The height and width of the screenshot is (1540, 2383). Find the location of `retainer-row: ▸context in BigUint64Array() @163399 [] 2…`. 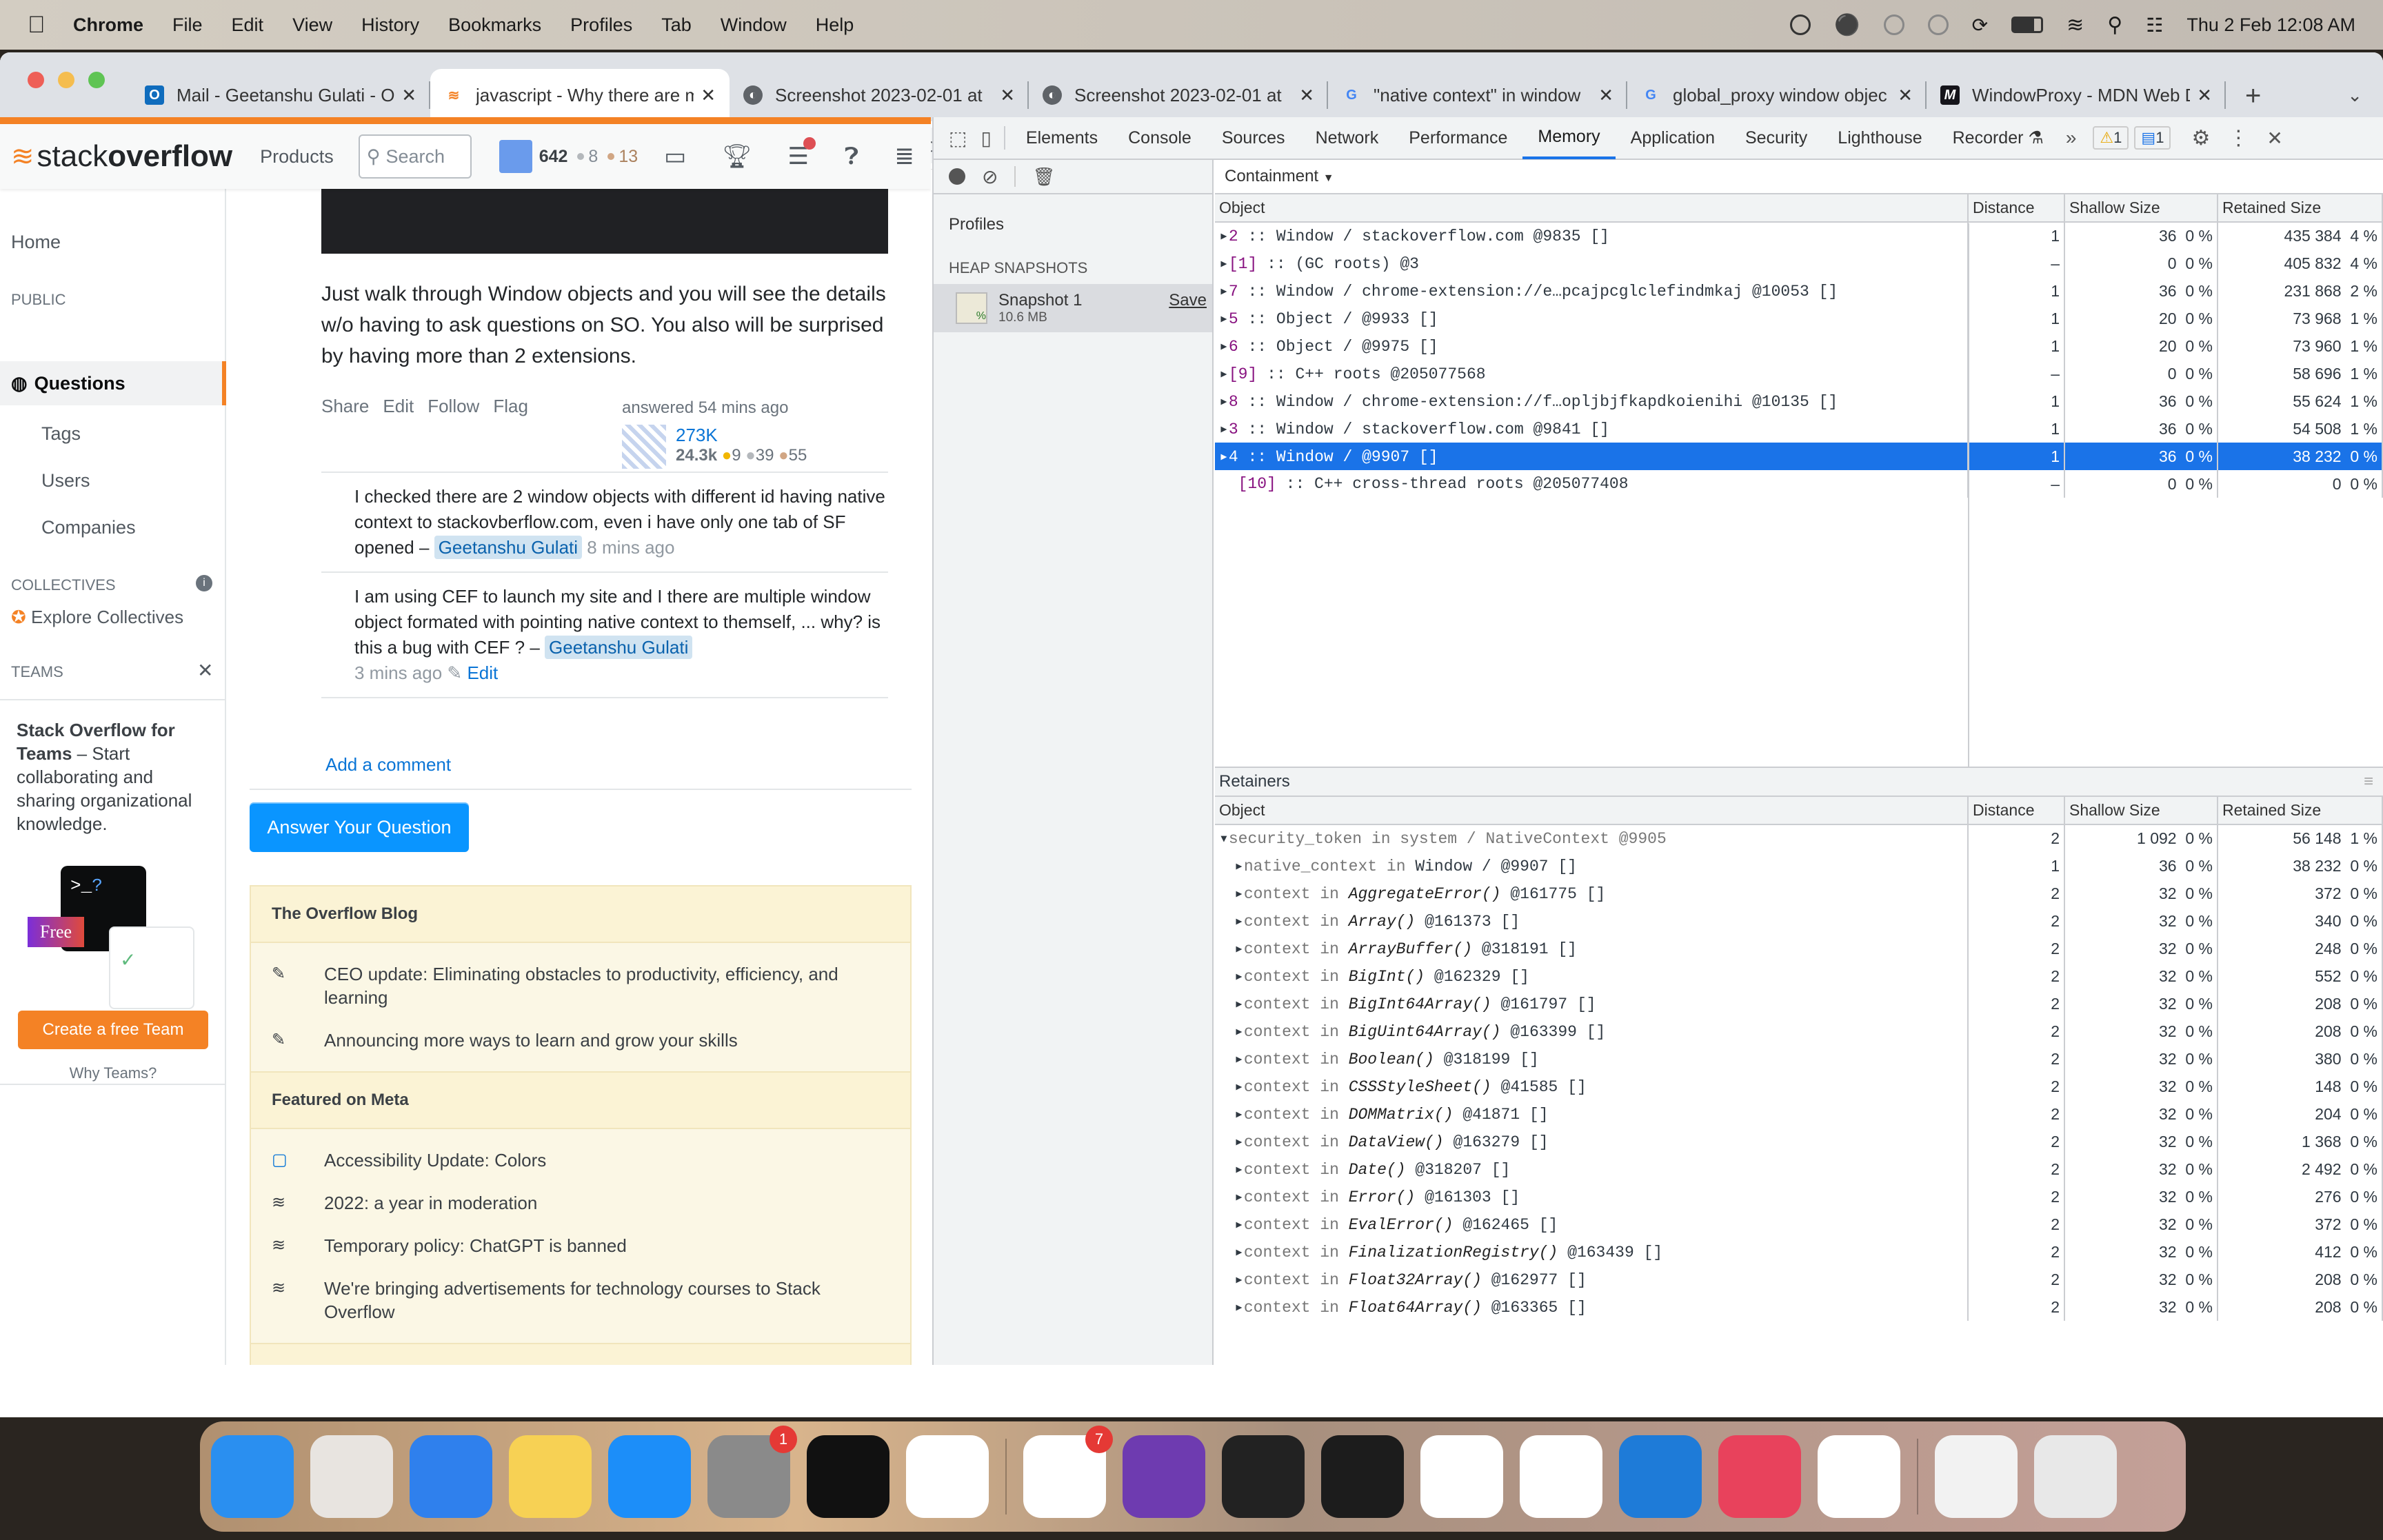

retainer-row: ▸context in BigUint64Array() @163399 [] 2… is located at coordinates (1799, 1031).